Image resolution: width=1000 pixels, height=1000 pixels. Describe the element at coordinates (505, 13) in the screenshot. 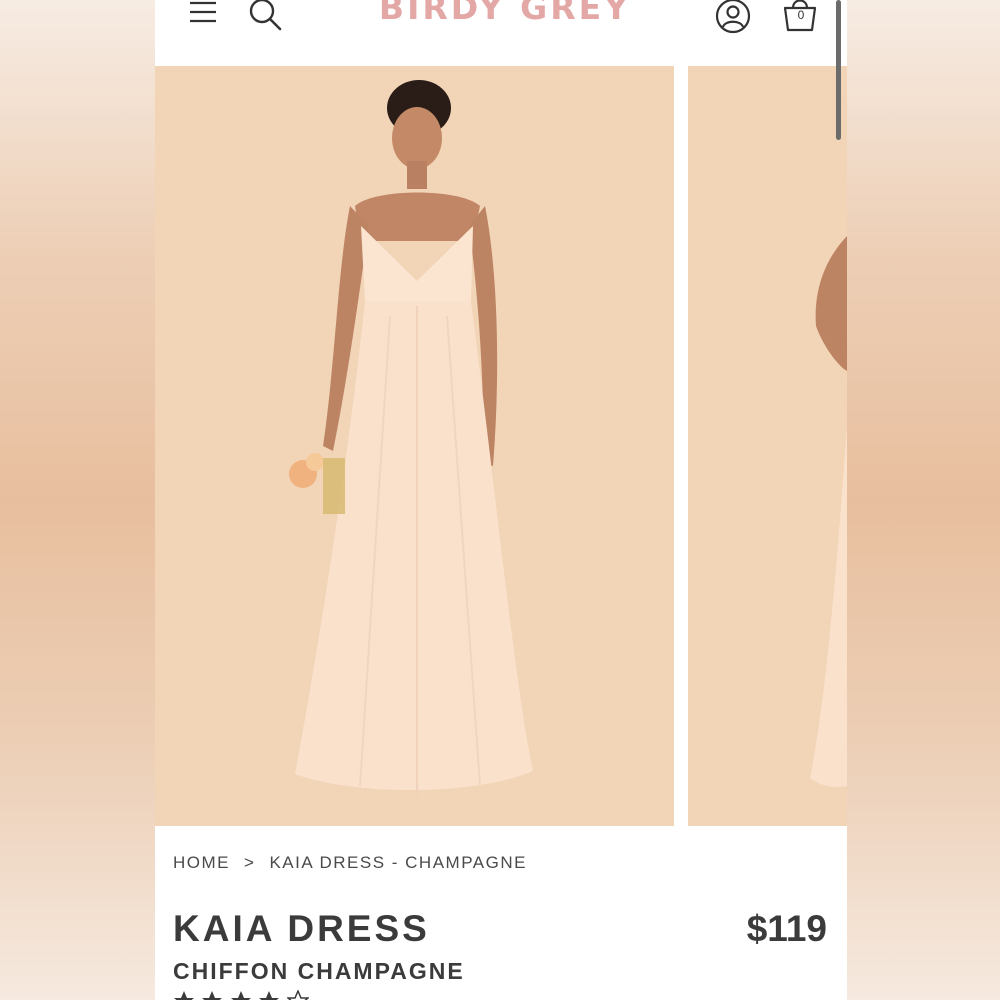

I see `brand-logo: BIRDY GREY` at that location.